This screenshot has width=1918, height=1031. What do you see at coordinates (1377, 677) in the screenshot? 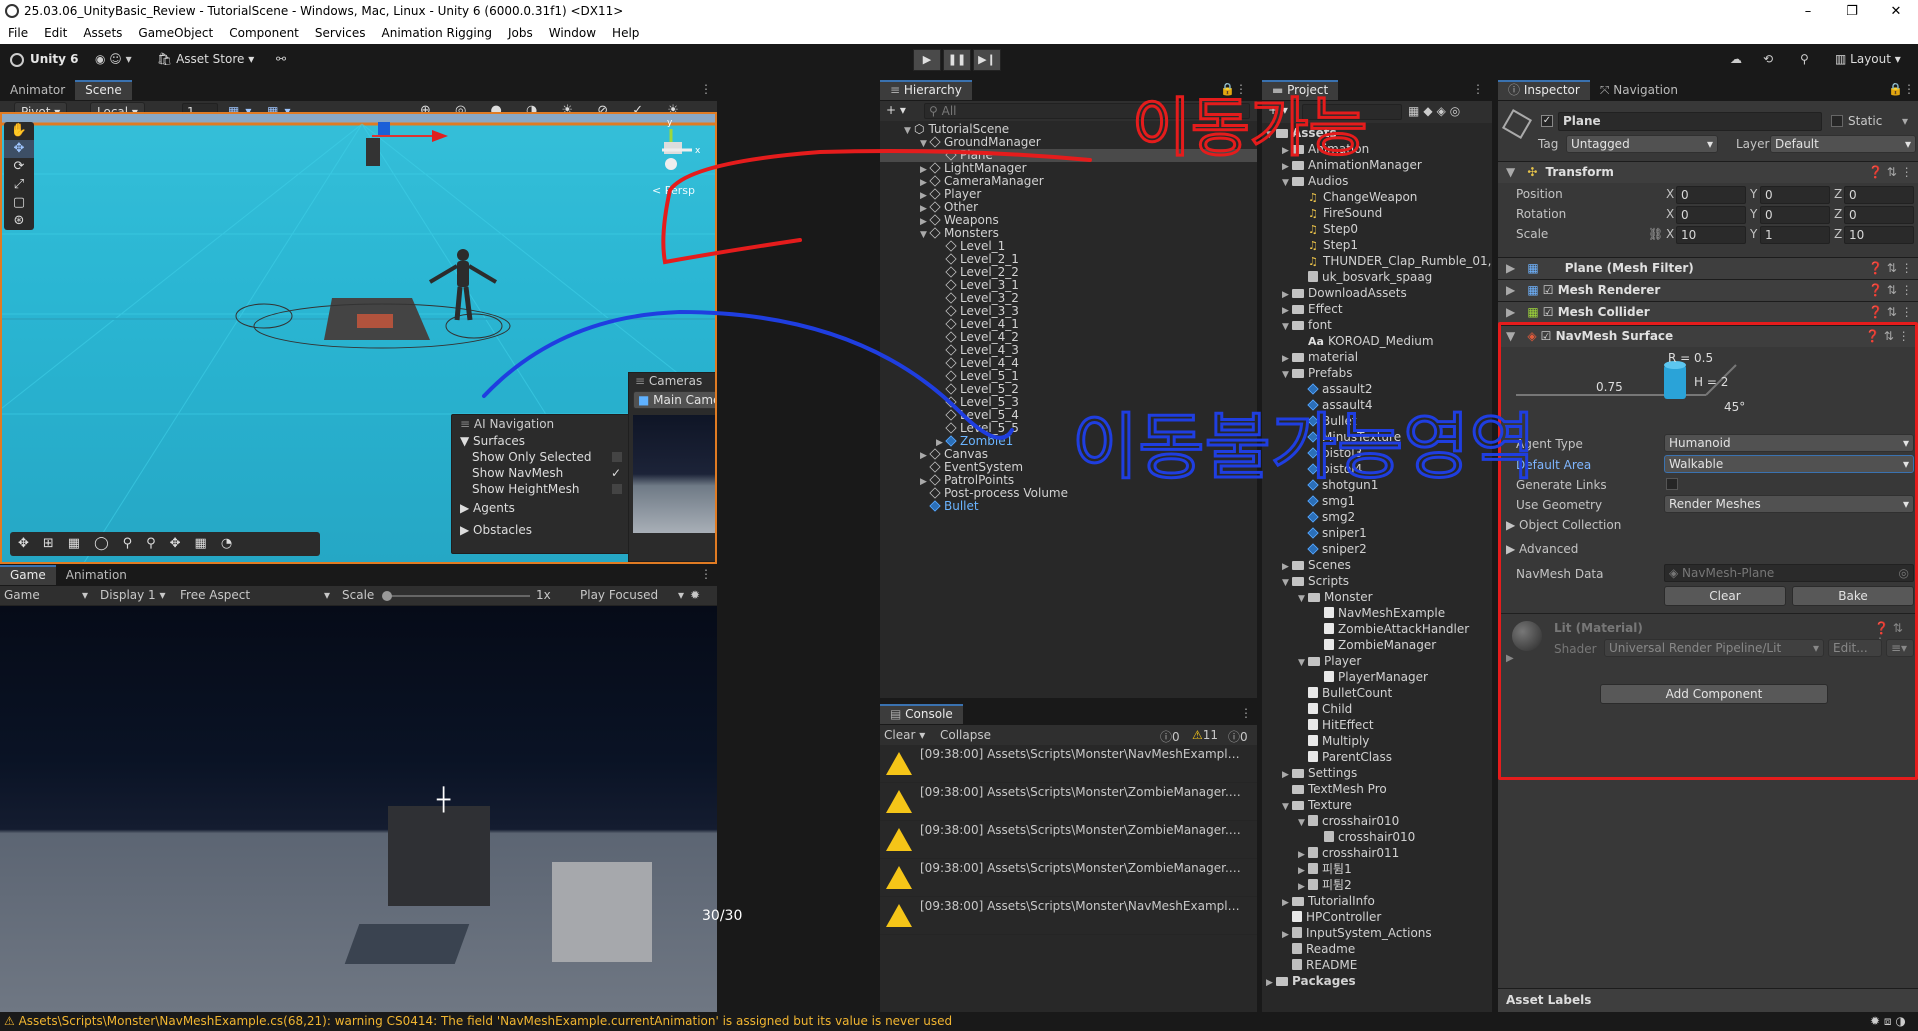
I see `project-row: PlayerManager` at bounding box center [1377, 677].